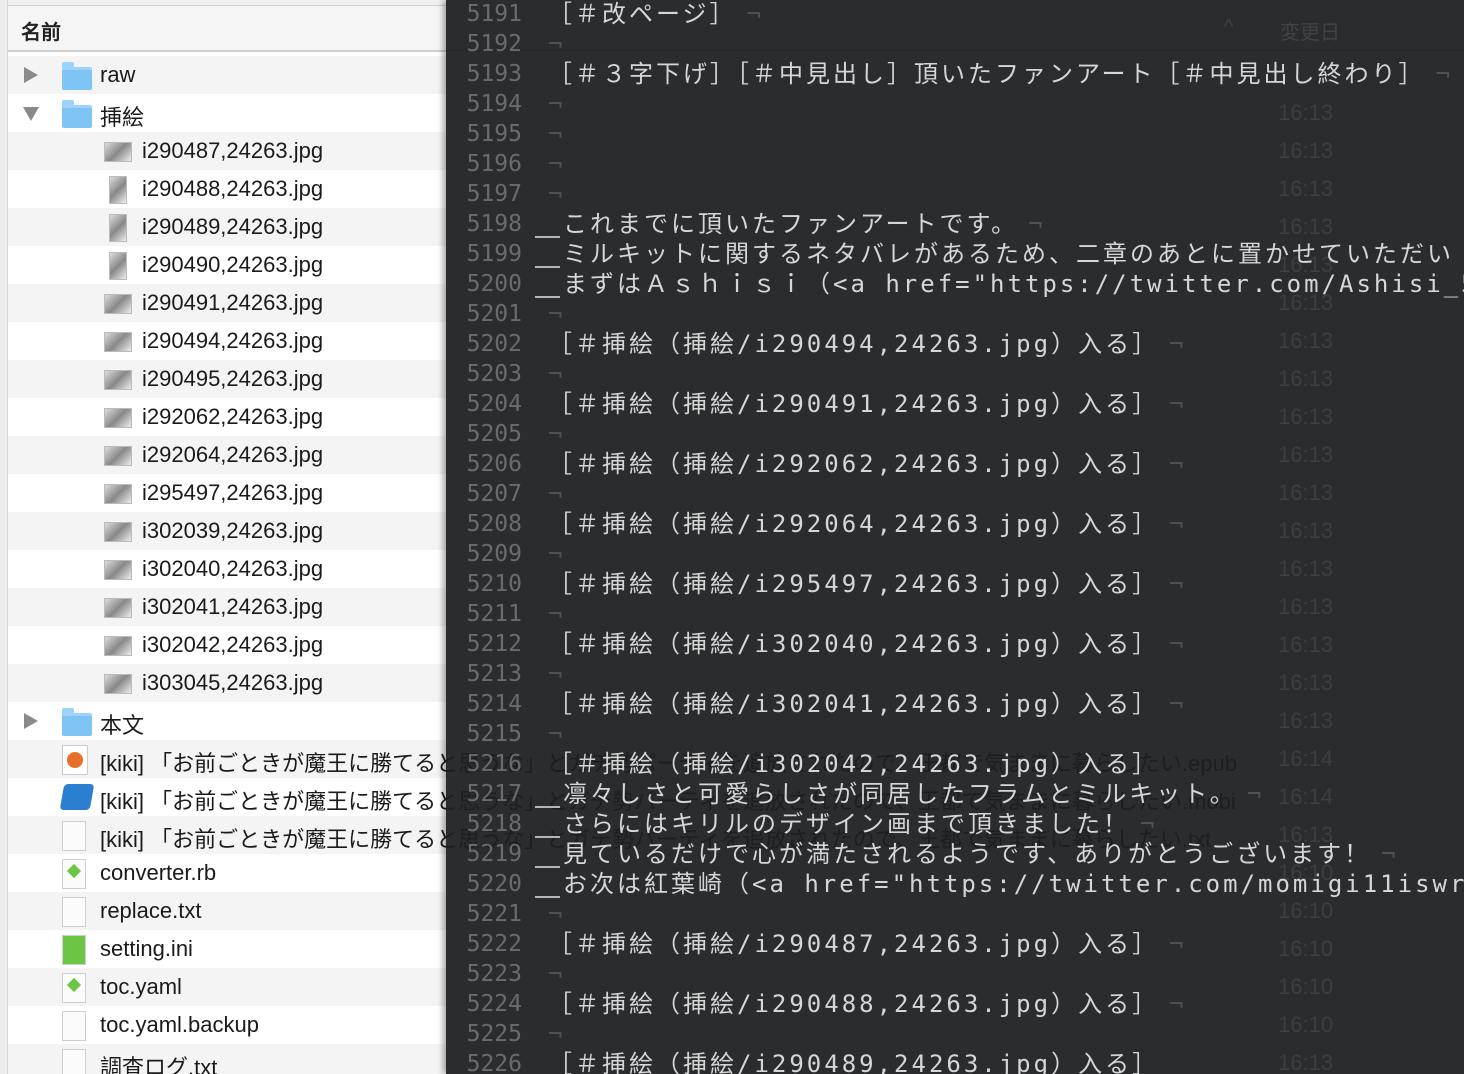 This screenshot has width=1464, height=1074. What do you see at coordinates (955, 344) in the screenshot?
I see `editor-line: 5202 ［＃挿絵（挿絵/i290494,24263.jpg）入る］ ¬` at bounding box center [955, 344].